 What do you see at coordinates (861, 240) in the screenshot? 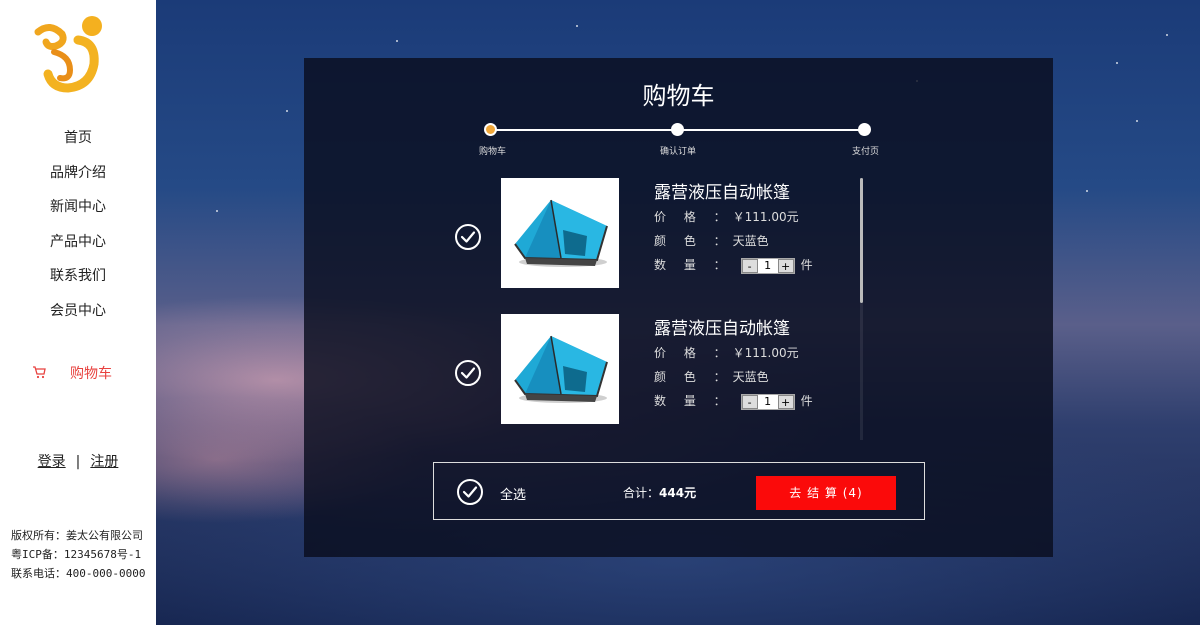
I see `scrollbar-thumb` at bounding box center [861, 240].